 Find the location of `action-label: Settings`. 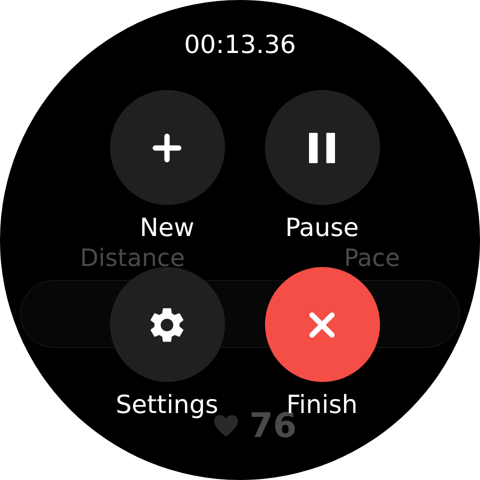

action-label: Settings is located at coordinates (167, 405).